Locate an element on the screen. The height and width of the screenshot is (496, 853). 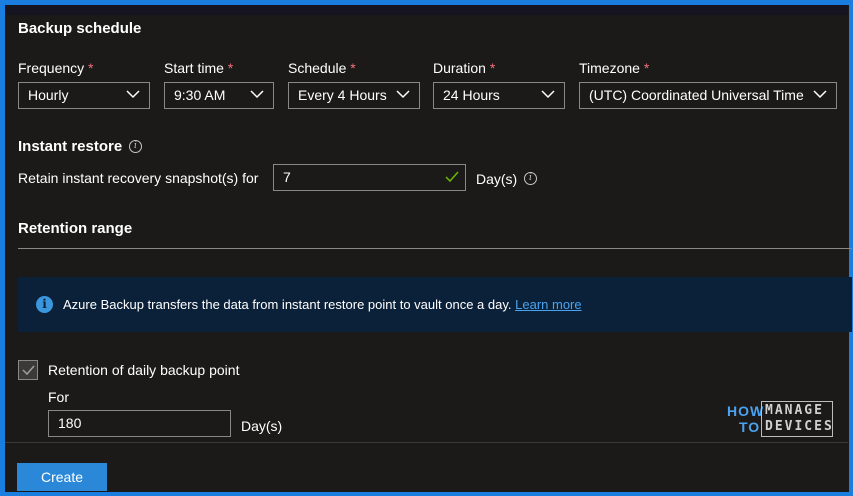
for-label: For is located at coordinates (58, 397).